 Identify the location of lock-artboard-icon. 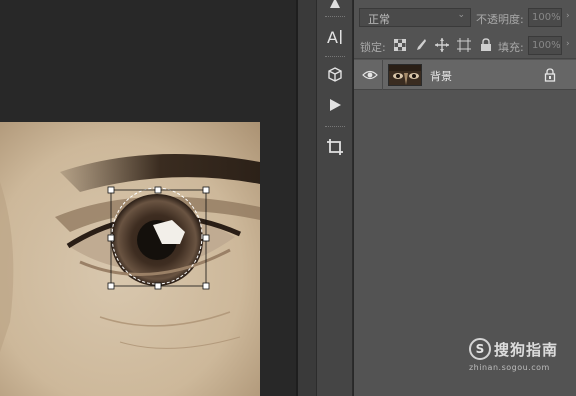
(464, 45).